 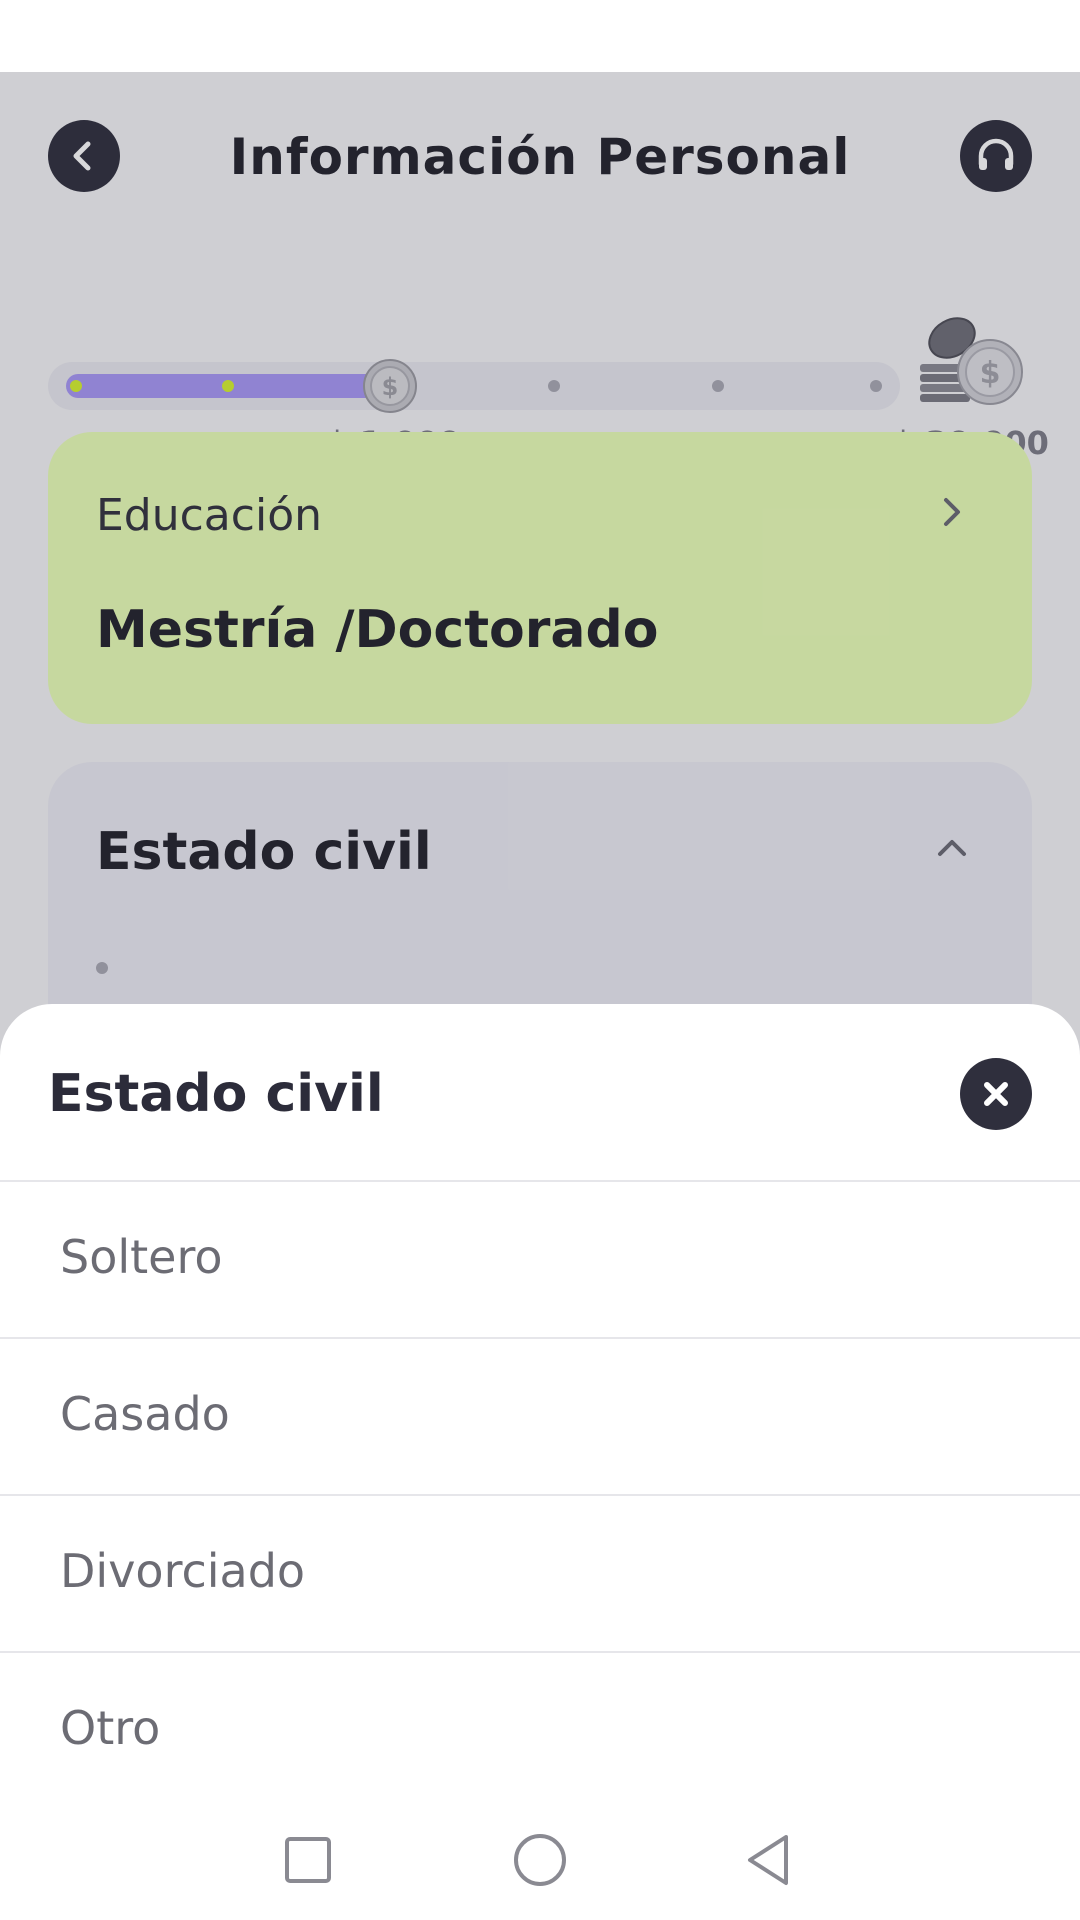 What do you see at coordinates (145, 1414) in the screenshot?
I see `option-label: Casado` at bounding box center [145, 1414].